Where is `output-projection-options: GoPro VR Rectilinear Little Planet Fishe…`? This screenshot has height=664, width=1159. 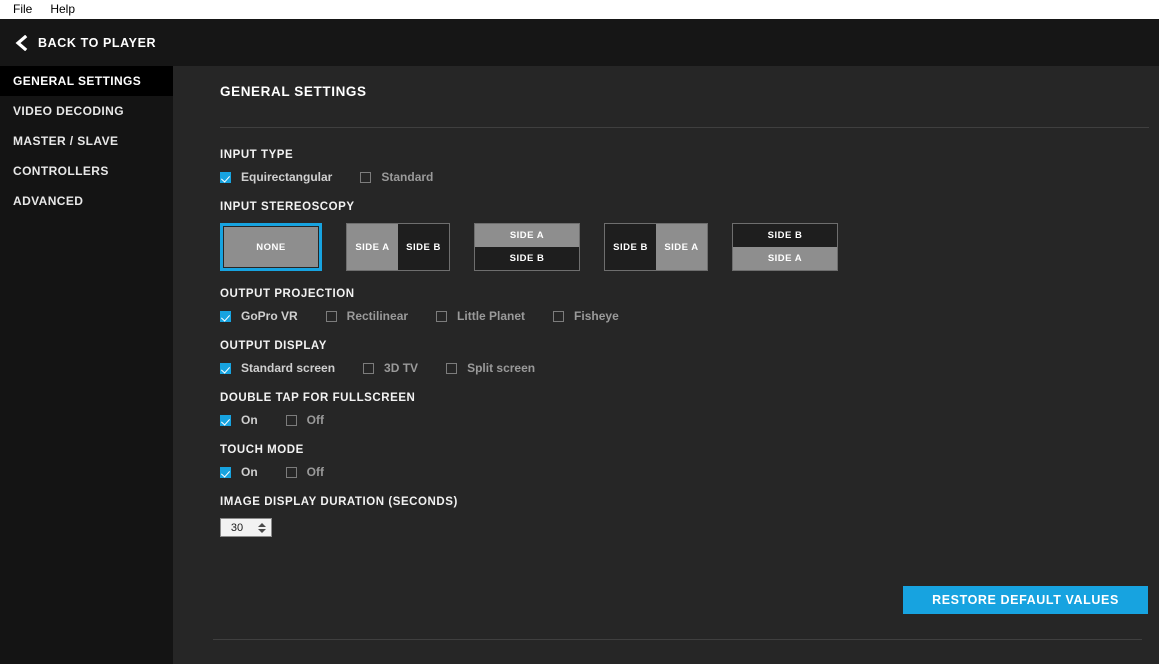
output-projection-options: GoPro VR Rectilinear Little Planet Fishe… is located at coordinates (689, 316).